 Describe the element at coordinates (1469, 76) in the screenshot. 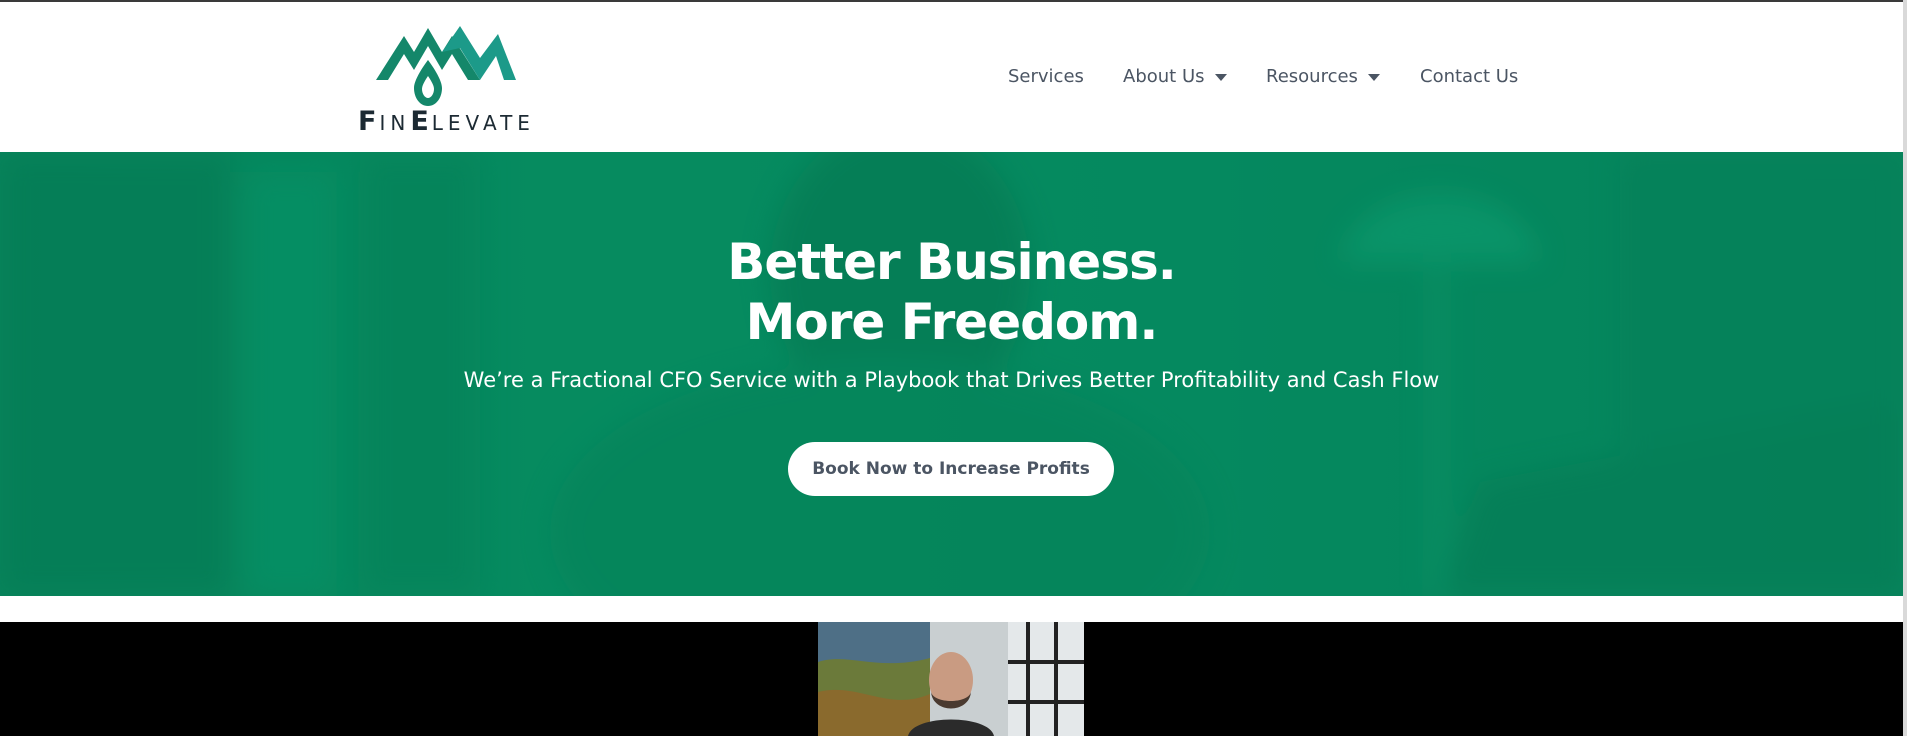

I see `nav-contact-us: Contact Us` at that location.